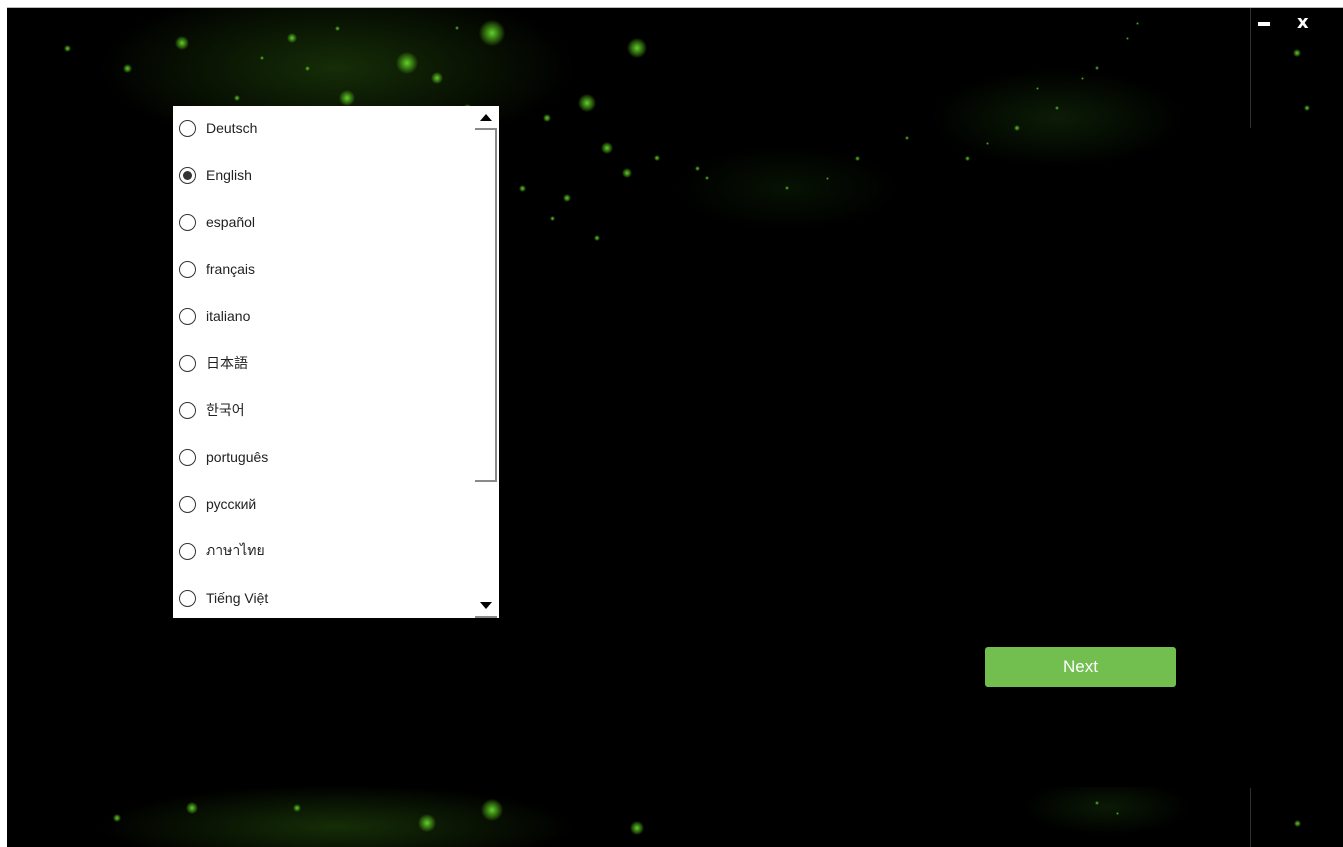 The image size is (1343, 847). I want to click on language-option: Deutsch, so click(323, 128).